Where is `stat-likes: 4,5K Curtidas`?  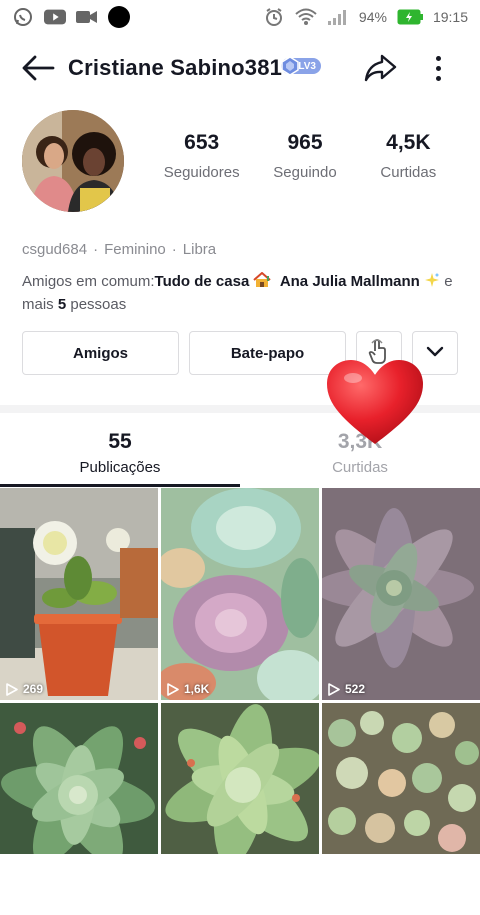 stat-likes: 4,5K Curtidas is located at coordinates (408, 156).